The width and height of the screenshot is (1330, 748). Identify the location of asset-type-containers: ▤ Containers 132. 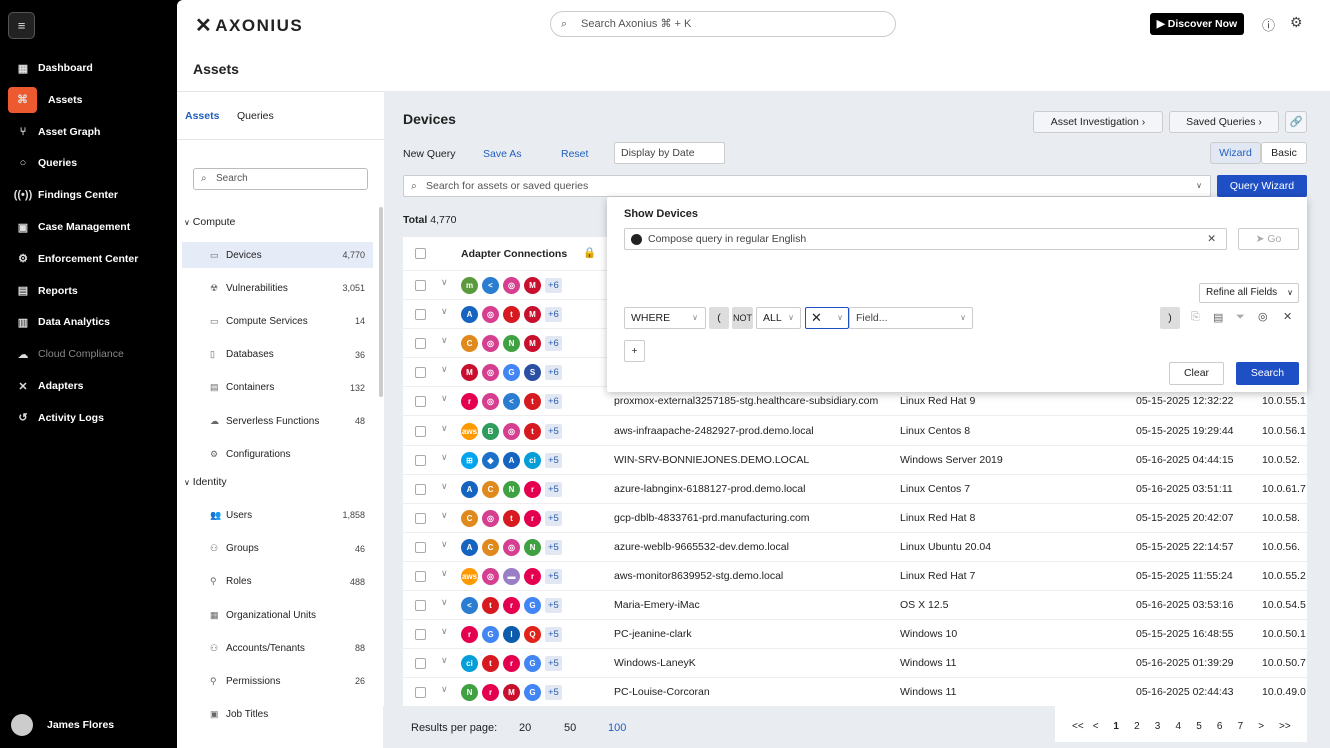
(277, 388).